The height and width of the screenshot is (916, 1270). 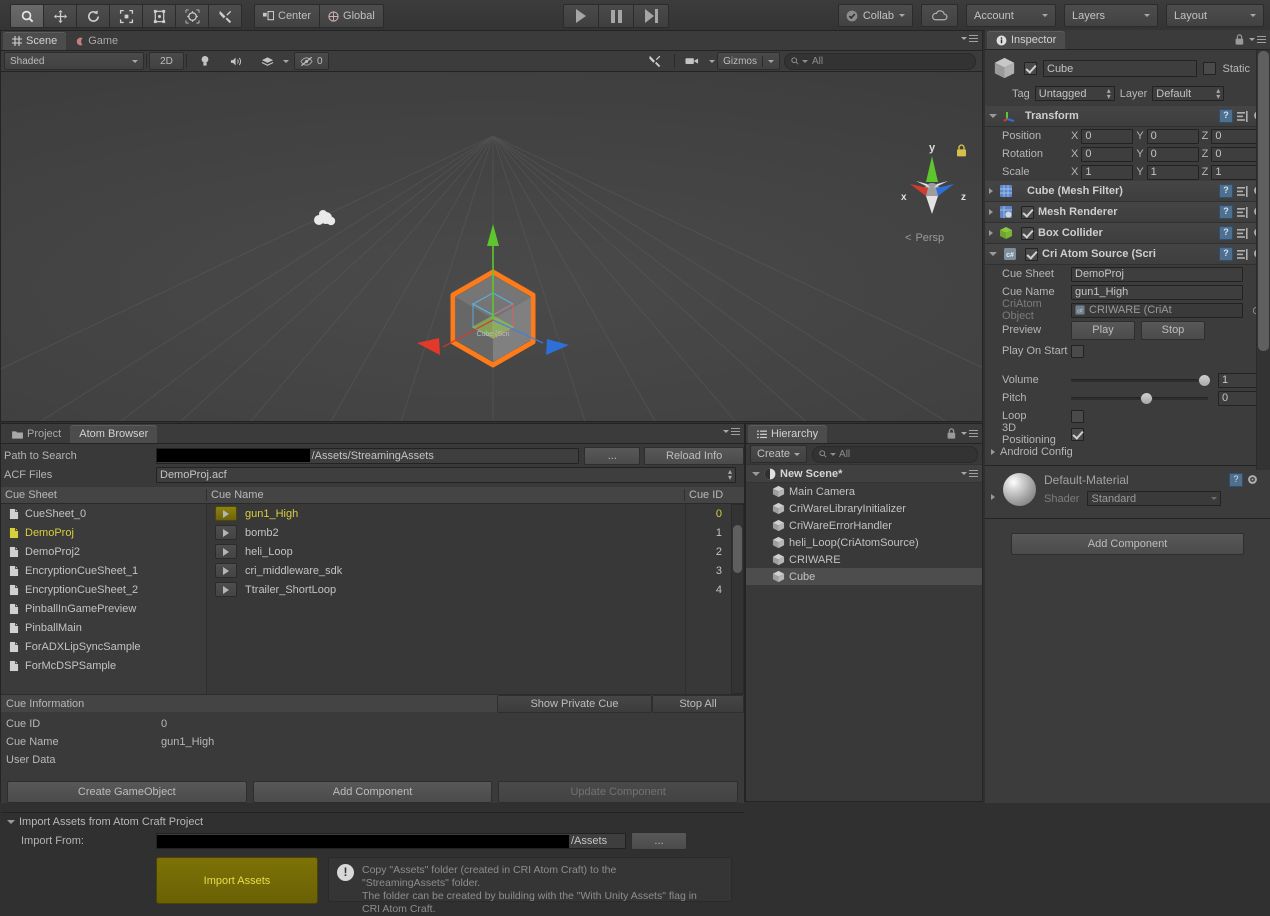 What do you see at coordinates (962, 433) in the screenshot?
I see `hierarchy-panel-menu` at bounding box center [962, 433].